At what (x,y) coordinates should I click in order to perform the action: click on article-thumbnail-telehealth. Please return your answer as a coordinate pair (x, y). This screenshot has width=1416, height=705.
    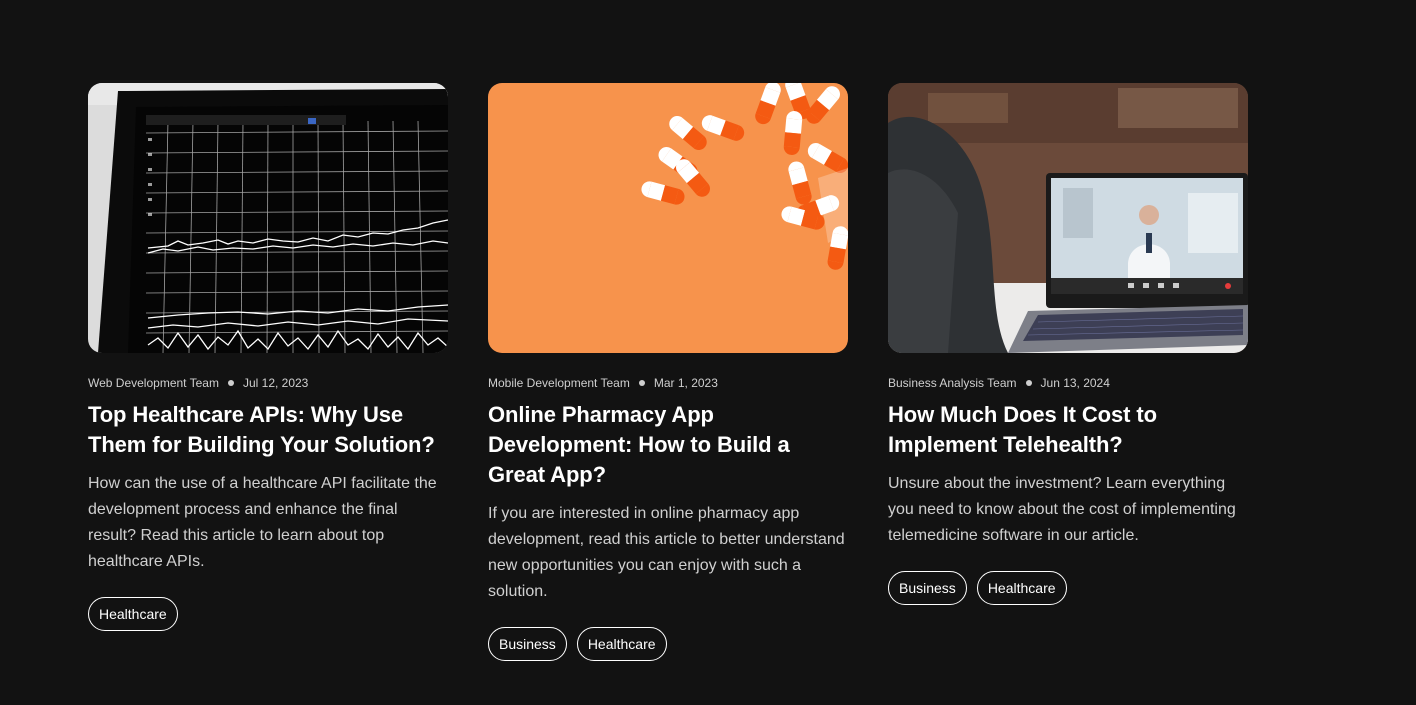
    Looking at the image, I should click on (1068, 218).